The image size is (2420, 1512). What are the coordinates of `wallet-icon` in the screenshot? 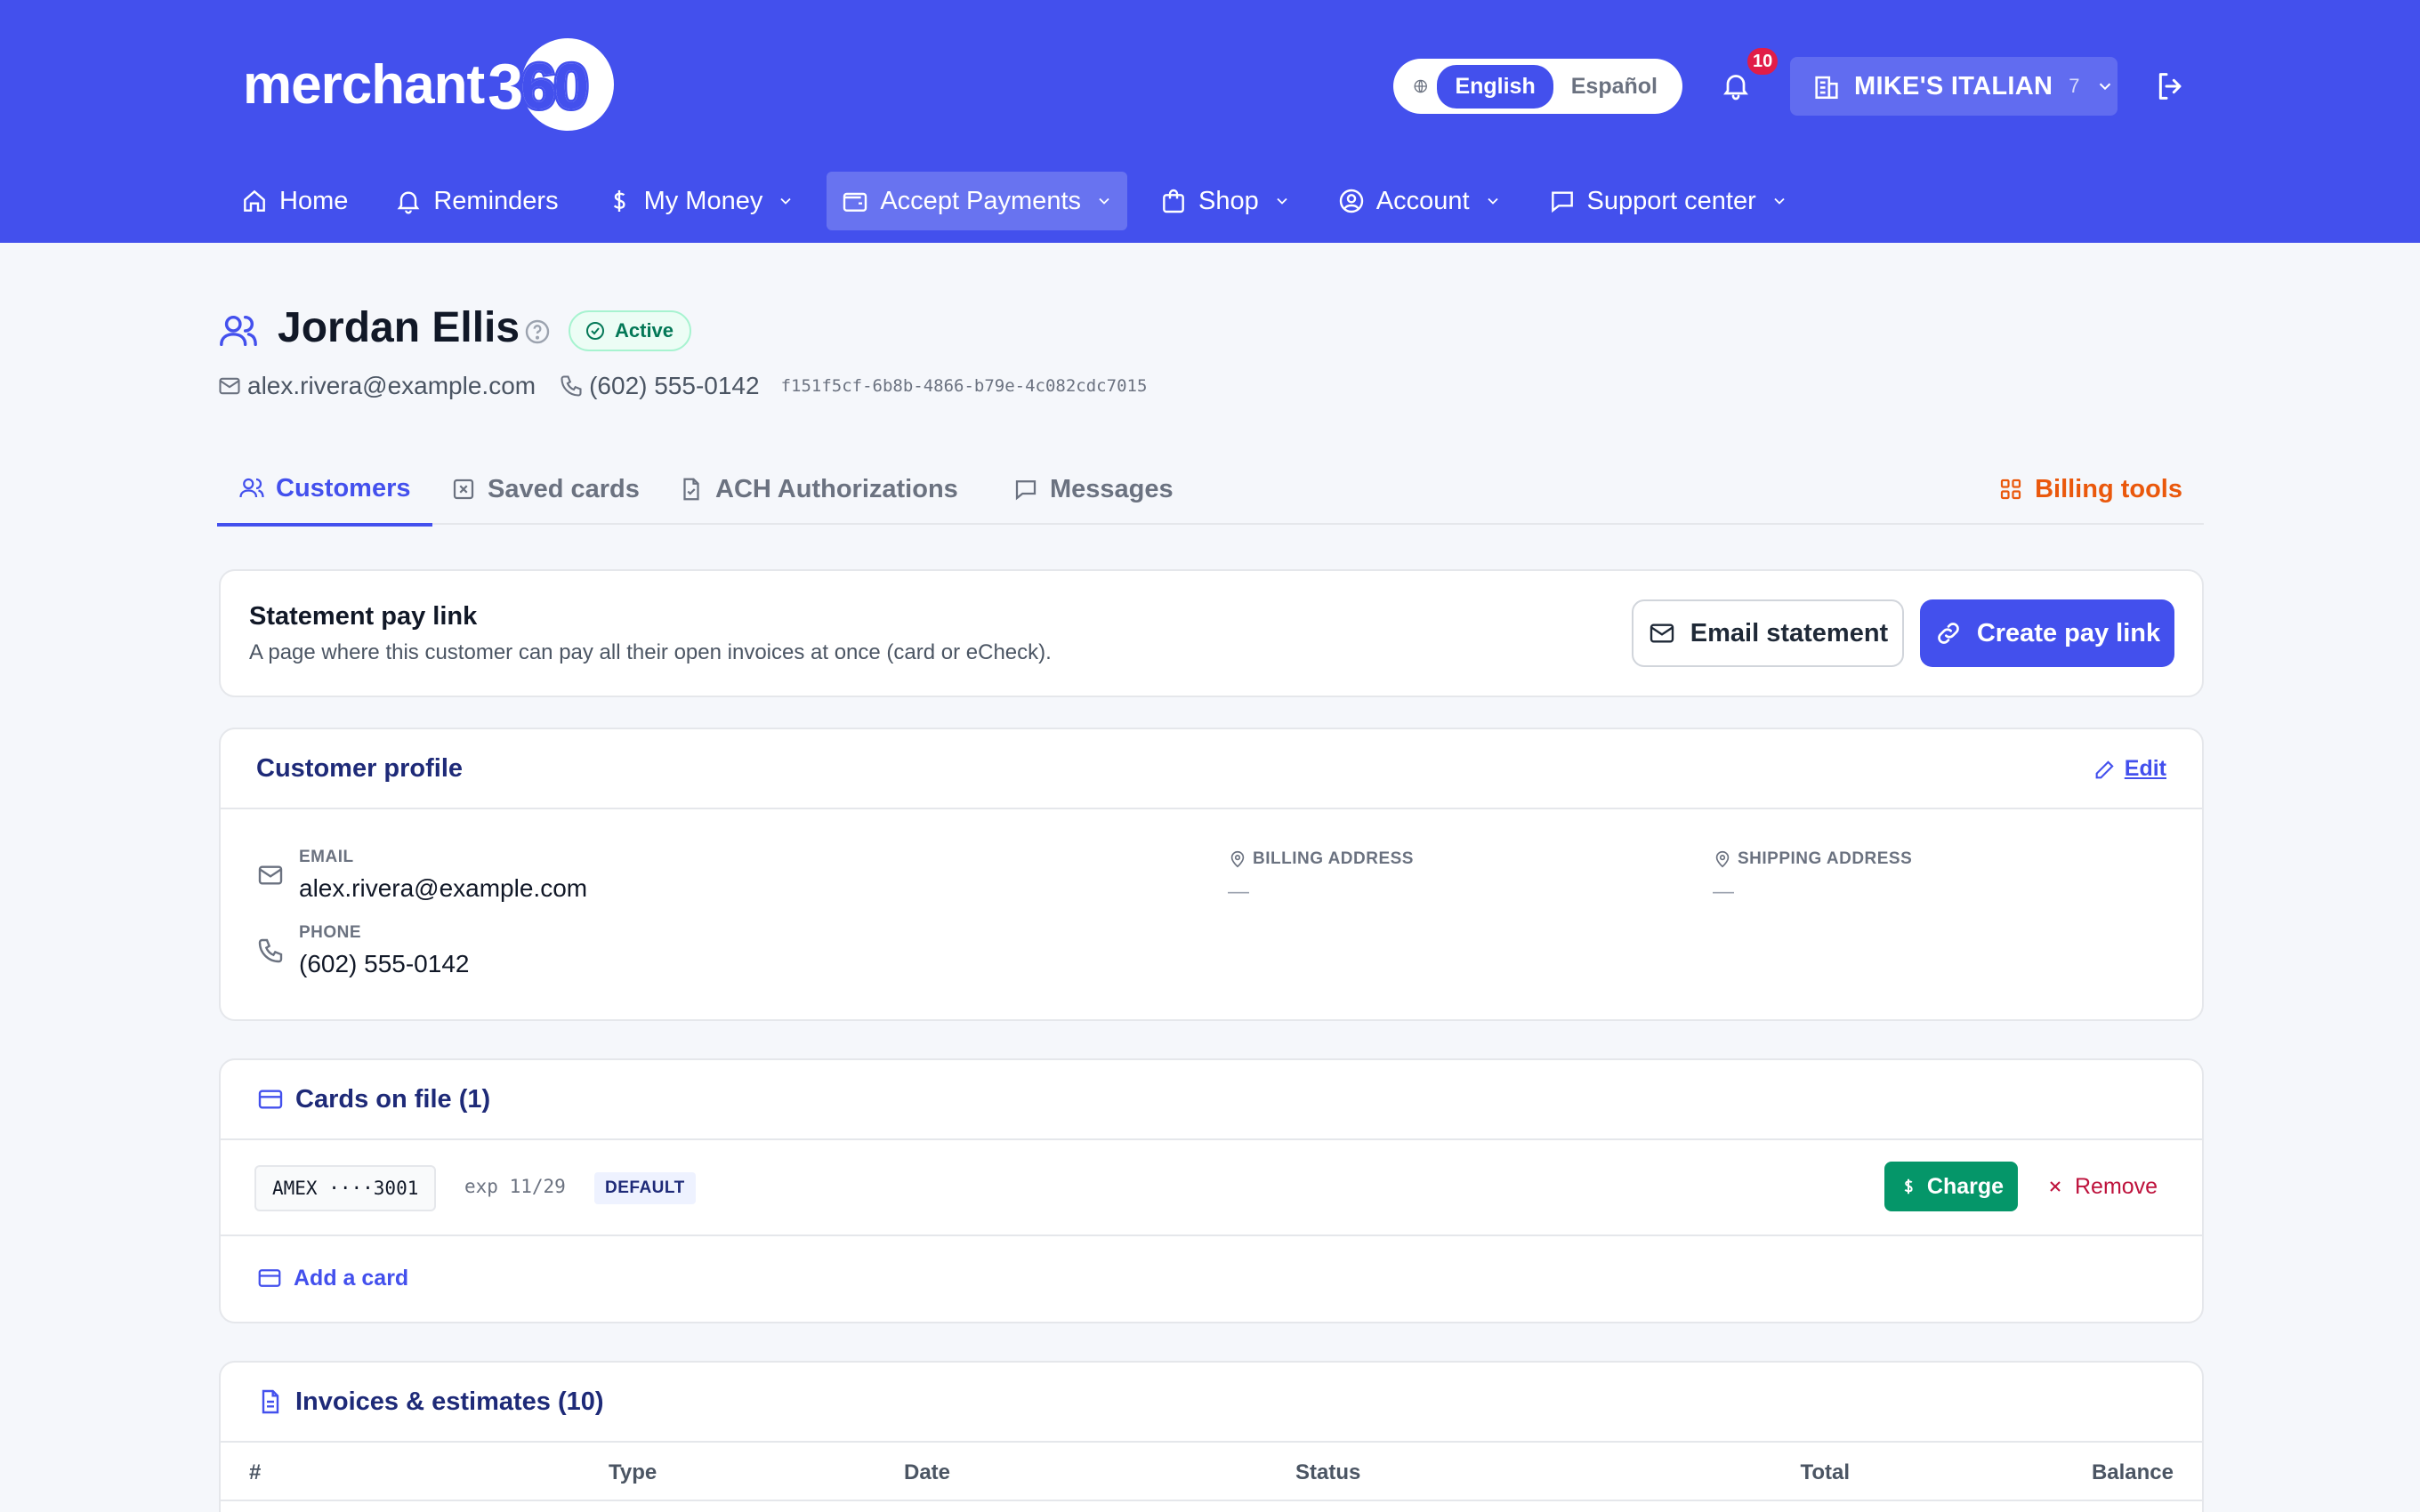 It's located at (855, 202).